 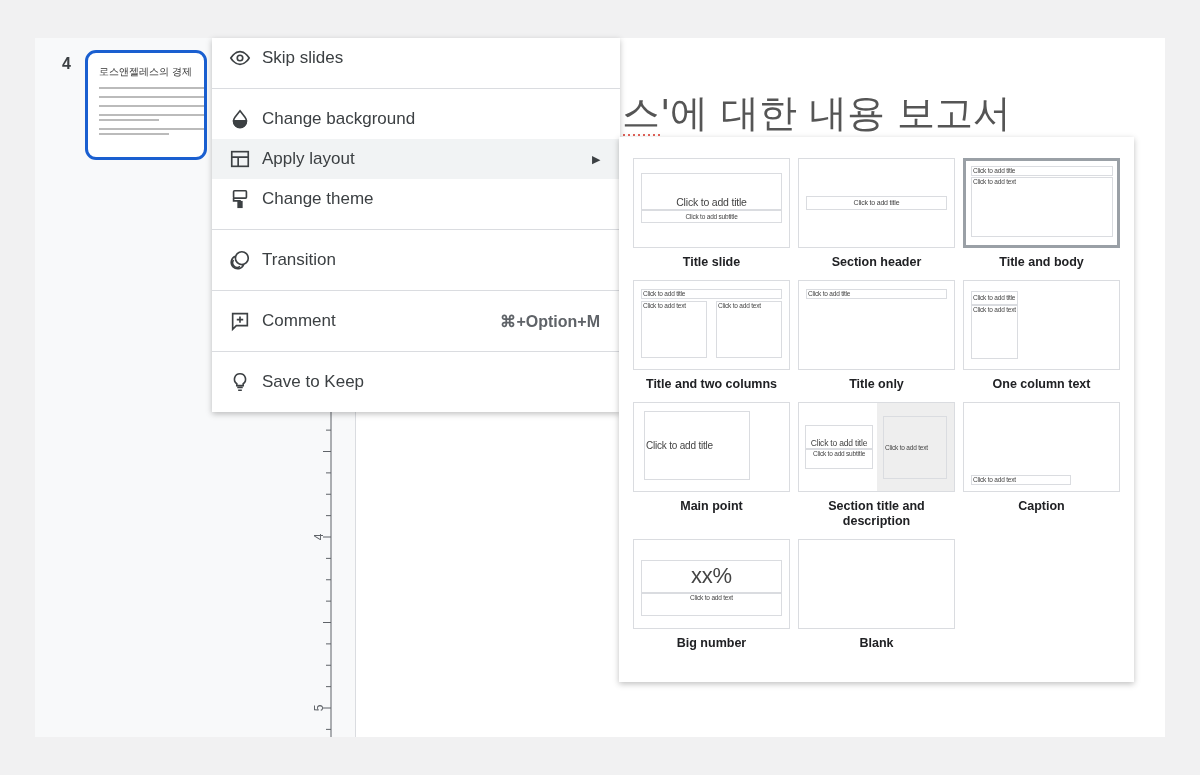 What do you see at coordinates (643, 135) in the screenshot?
I see `spelling-underline` at bounding box center [643, 135].